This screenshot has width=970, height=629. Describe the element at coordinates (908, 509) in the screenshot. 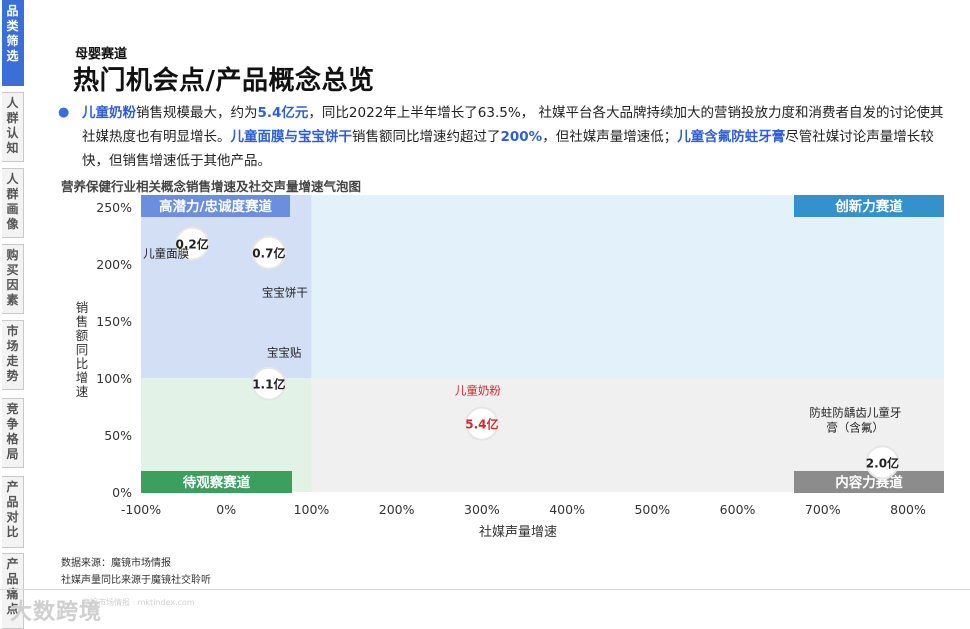

I see `x-tick-label: 800%` at that location.